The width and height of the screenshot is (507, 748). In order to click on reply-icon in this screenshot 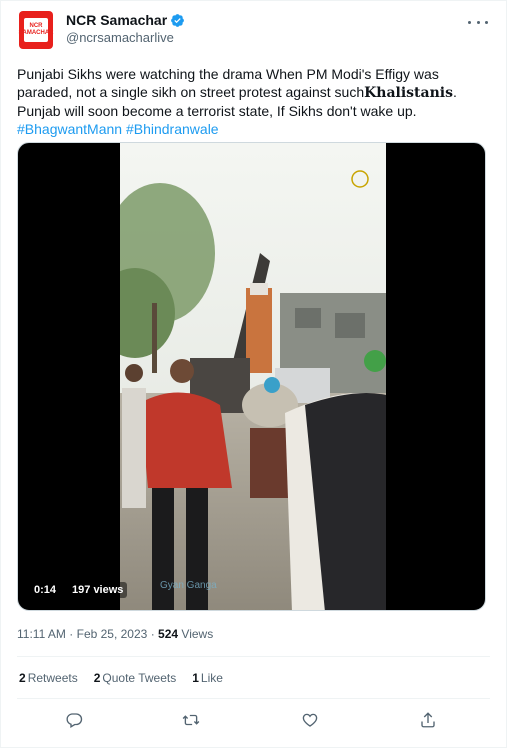, I will do `click(74, 720)`.